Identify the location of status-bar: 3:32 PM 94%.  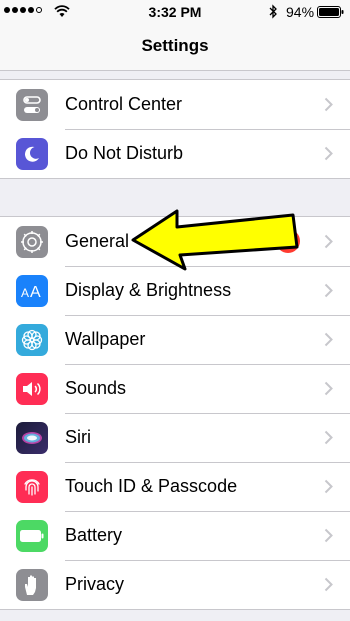
(175, 12).